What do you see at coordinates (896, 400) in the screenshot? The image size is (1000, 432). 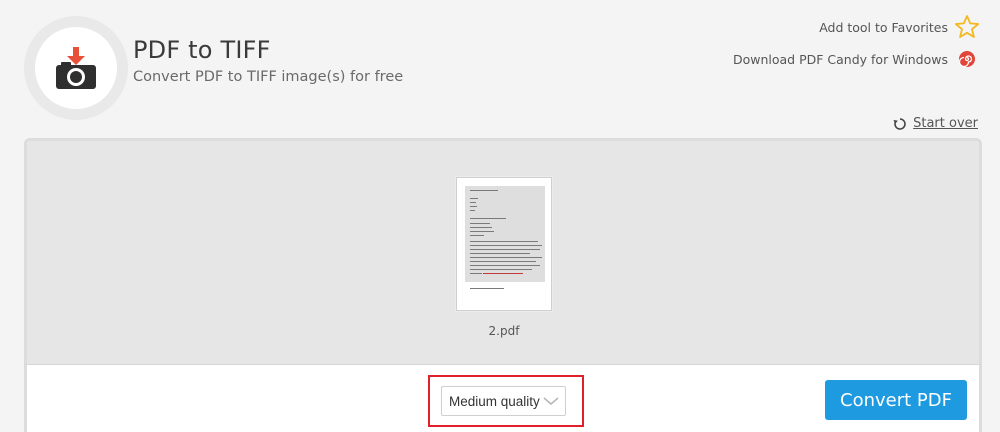 I see `convert-pdf-button: Convert PDF` at bounding box center [896, 400].